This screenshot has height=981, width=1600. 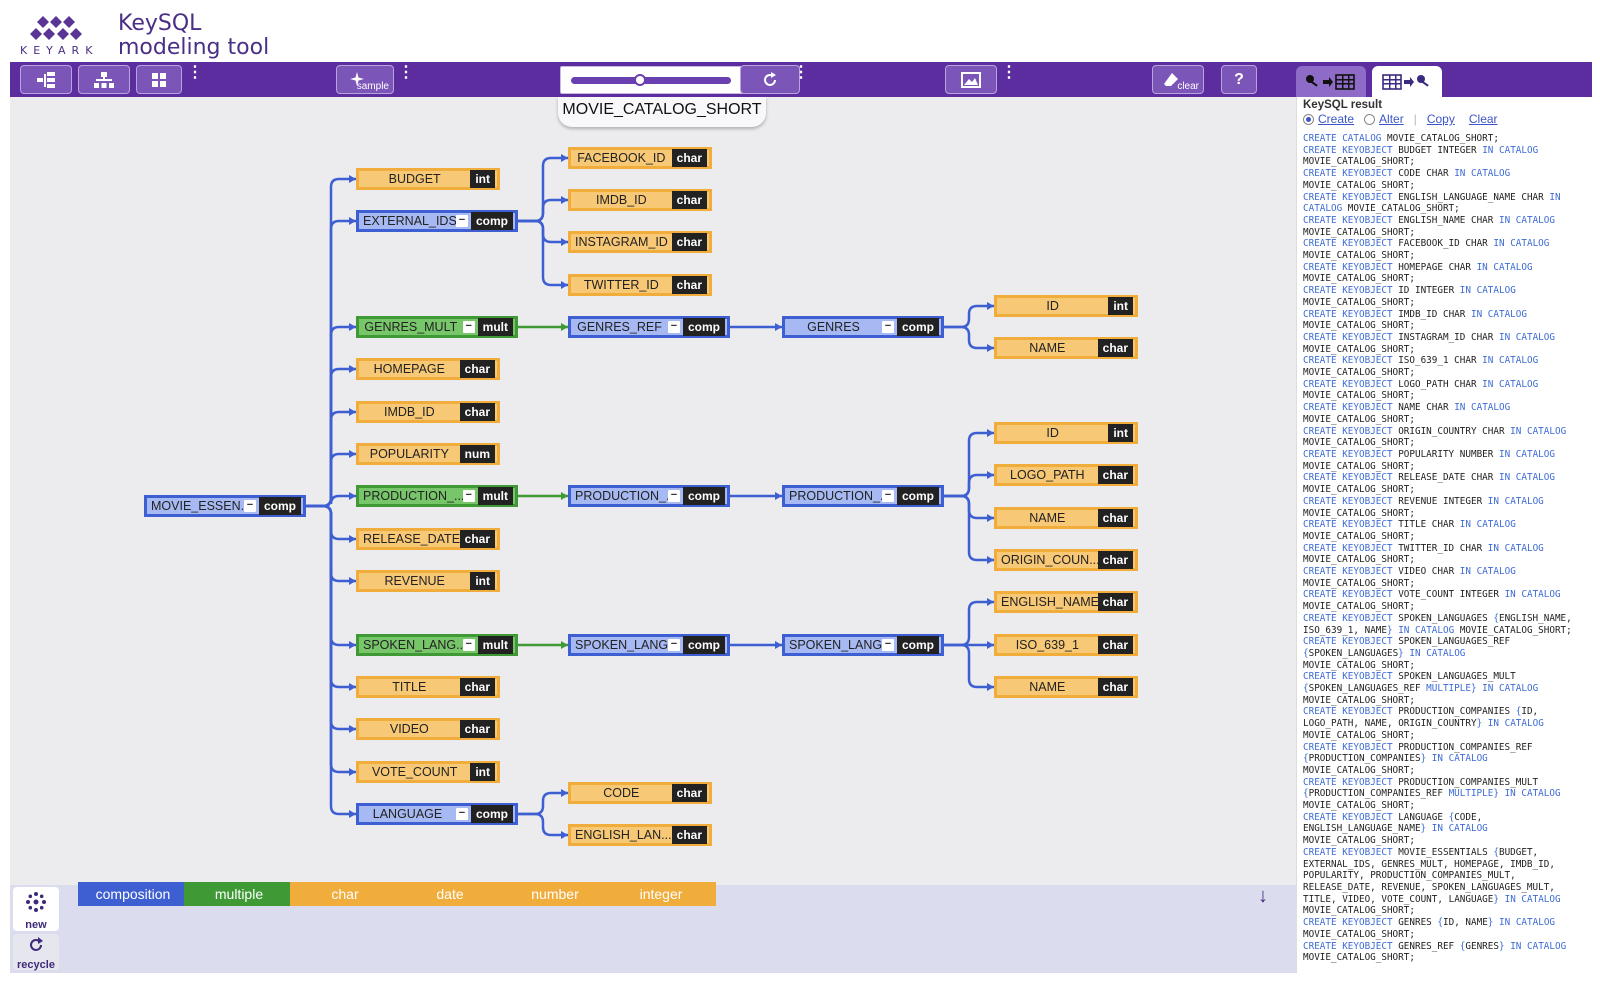 What do you see at coordinates (640, 200) in the screenshot?
I see `node-ext_imdb_id: IMDB_ID char` at bounding box center [640, 200].